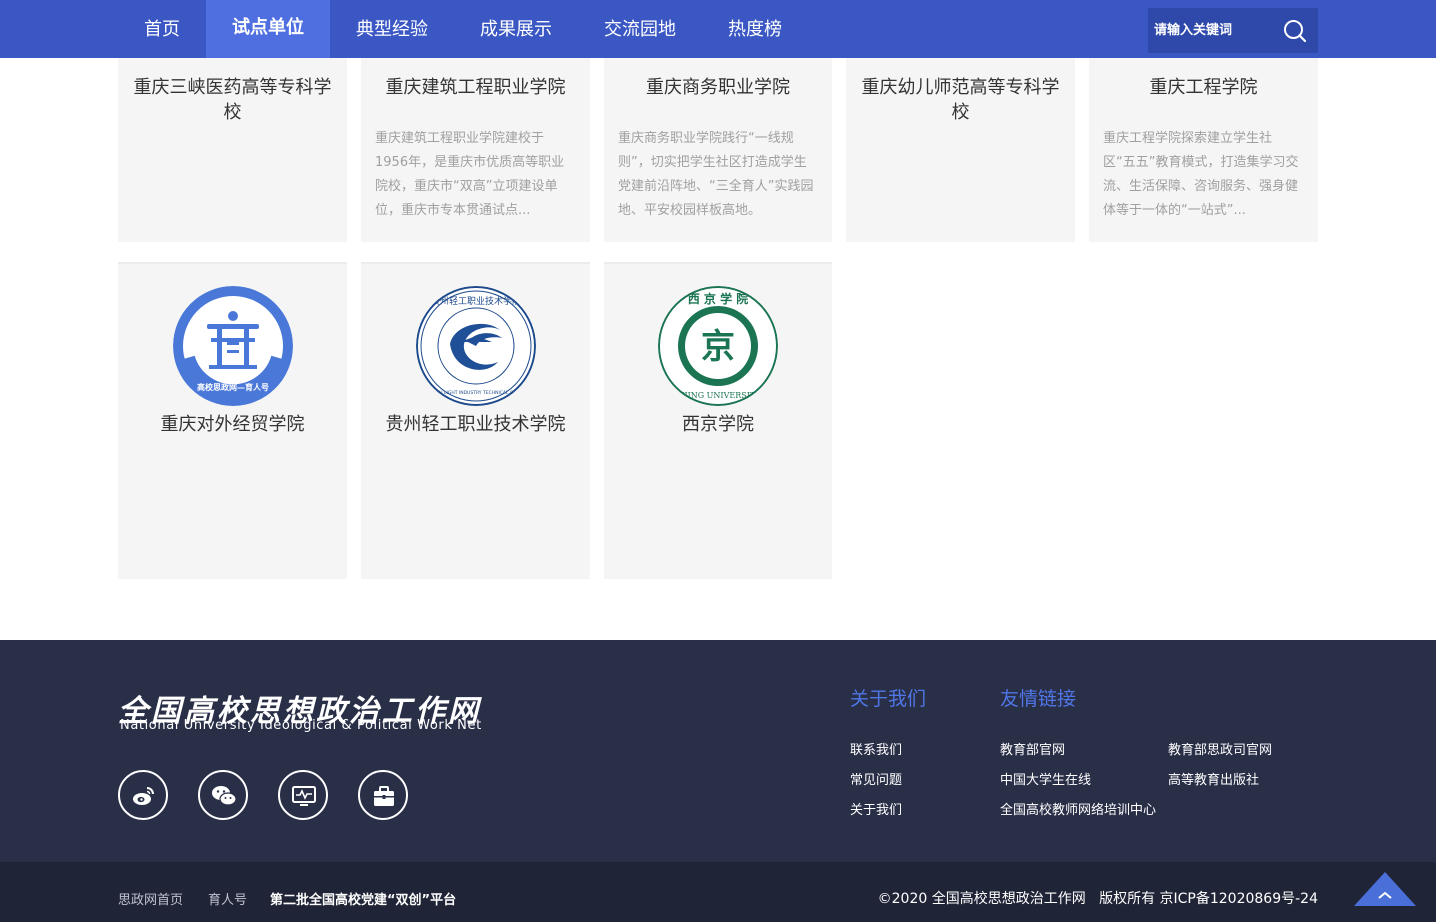 The height and width of the screenshot is (922, 1436). I want to click on yurenhao-logo-icon: 高校思政网—育人号, so click(232, 346).